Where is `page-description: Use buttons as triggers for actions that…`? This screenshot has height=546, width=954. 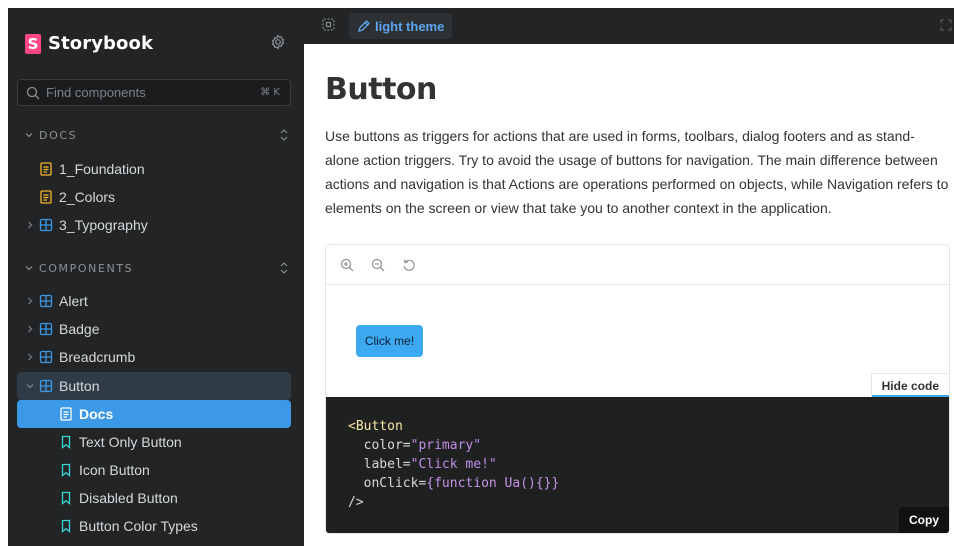 page-description: Use buttons as triggers for actions that… is located at coordinates (637, 172).